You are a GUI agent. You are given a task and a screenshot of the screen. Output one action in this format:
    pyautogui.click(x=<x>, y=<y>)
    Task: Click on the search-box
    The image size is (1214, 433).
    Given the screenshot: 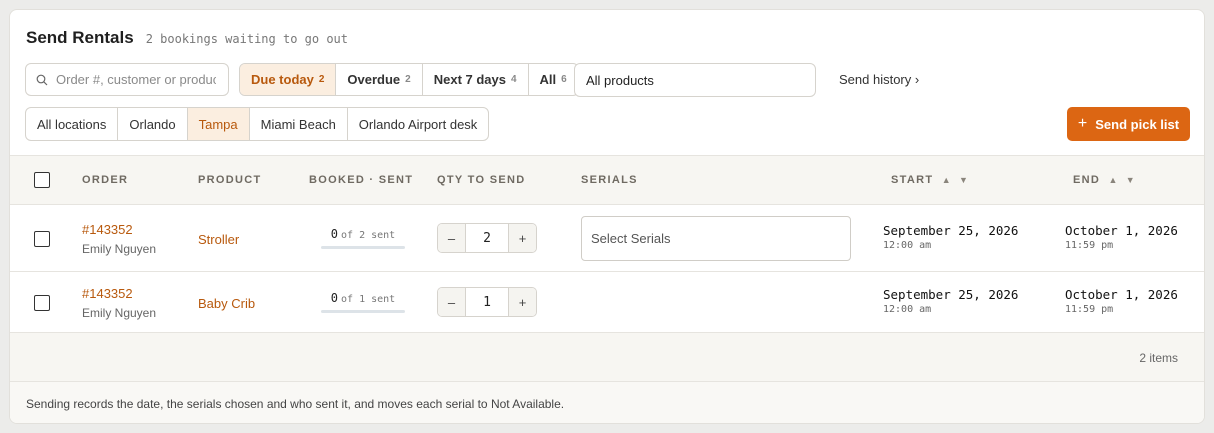 What is the action you would take?
    pyautogui.click(x=127, y=79)
    